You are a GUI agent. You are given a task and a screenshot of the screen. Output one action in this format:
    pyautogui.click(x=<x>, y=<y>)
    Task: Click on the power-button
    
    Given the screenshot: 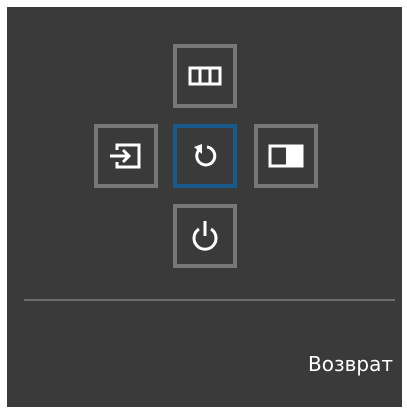 What is the action you would take?
    pyautogui.click(x=205, y=236)
    